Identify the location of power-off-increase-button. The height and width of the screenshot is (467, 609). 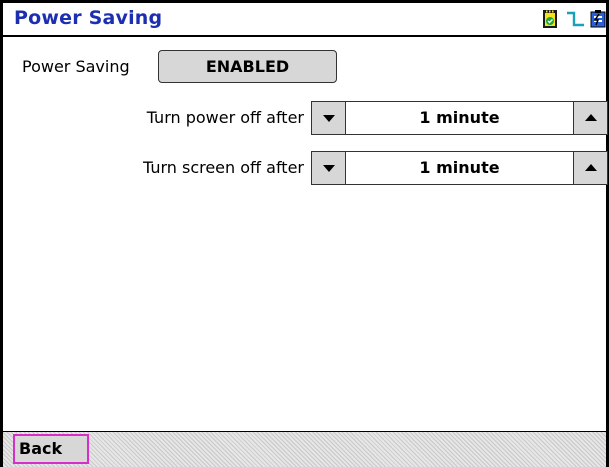
(590, 118).